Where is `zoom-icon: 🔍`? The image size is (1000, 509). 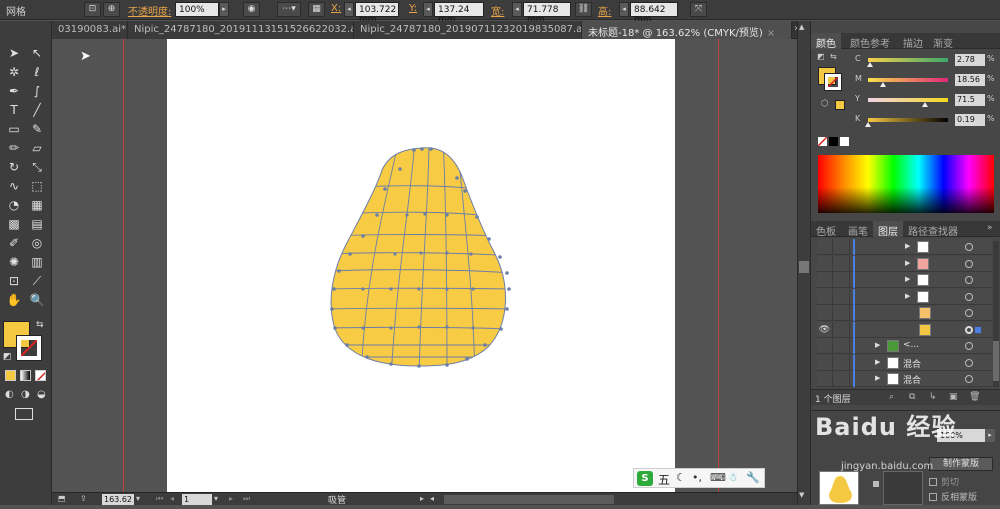 zoom-icon: 🔍 is located at coordinates (37, 300).